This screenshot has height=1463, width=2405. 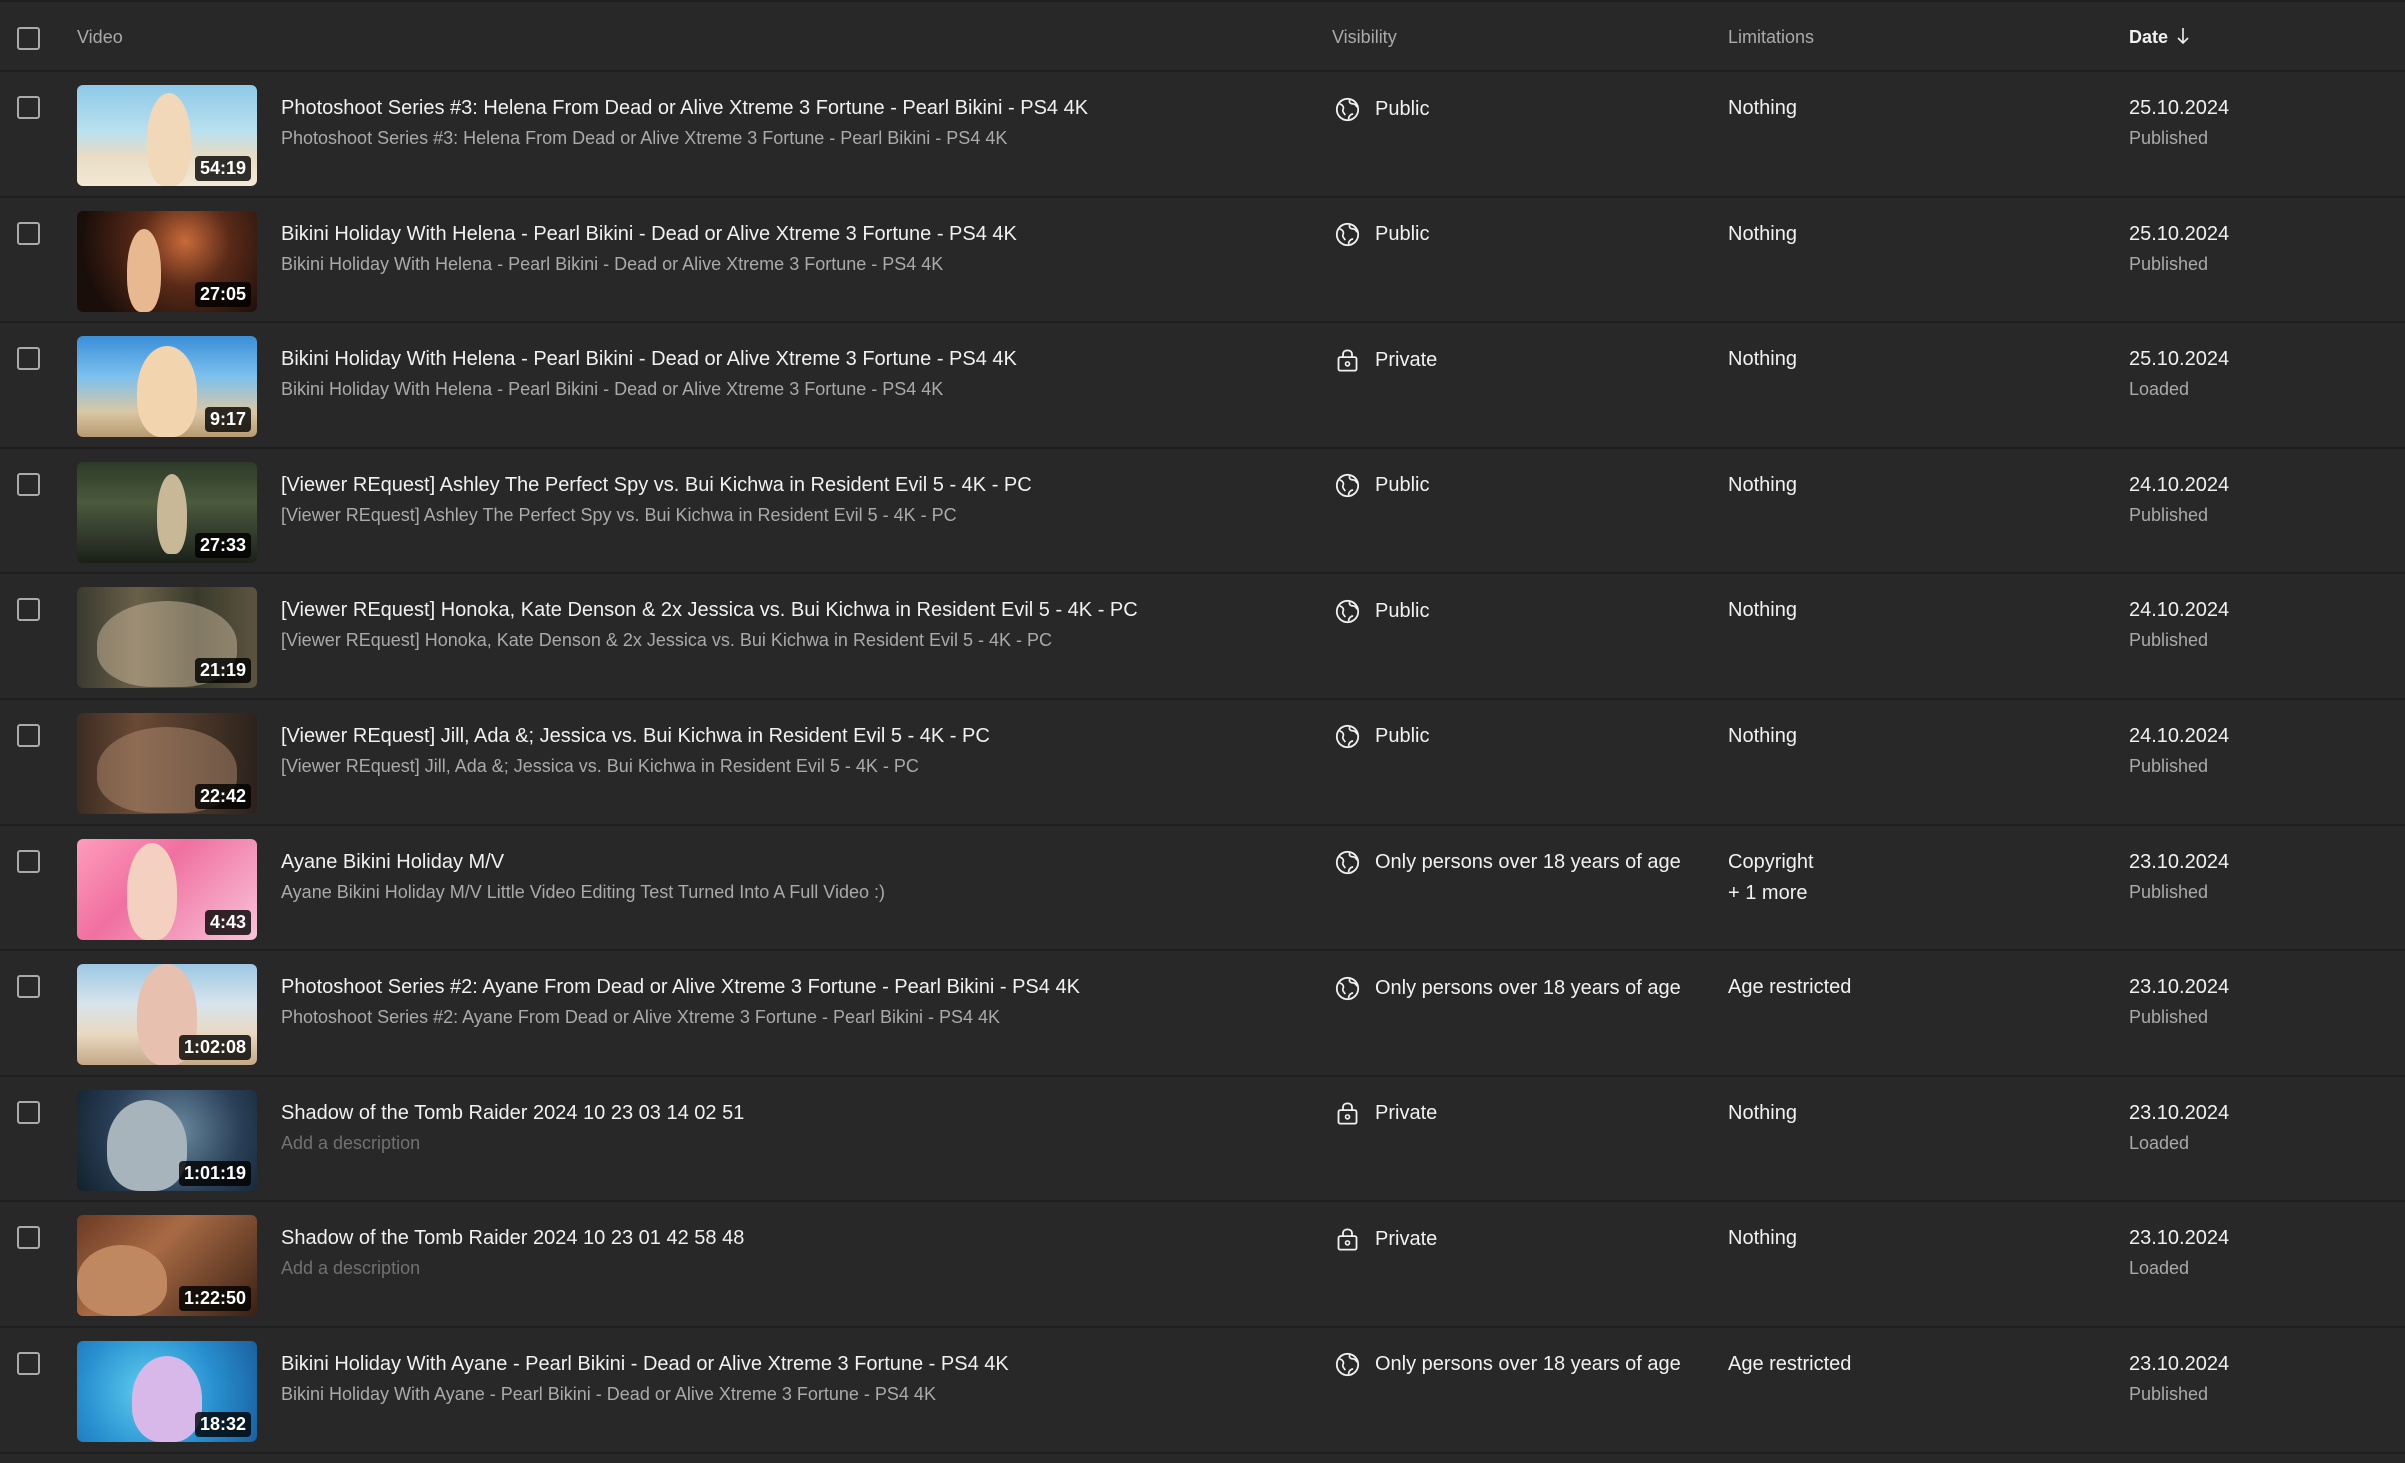 I want to click on select-all-checkbox, so click(x=28, y=38).